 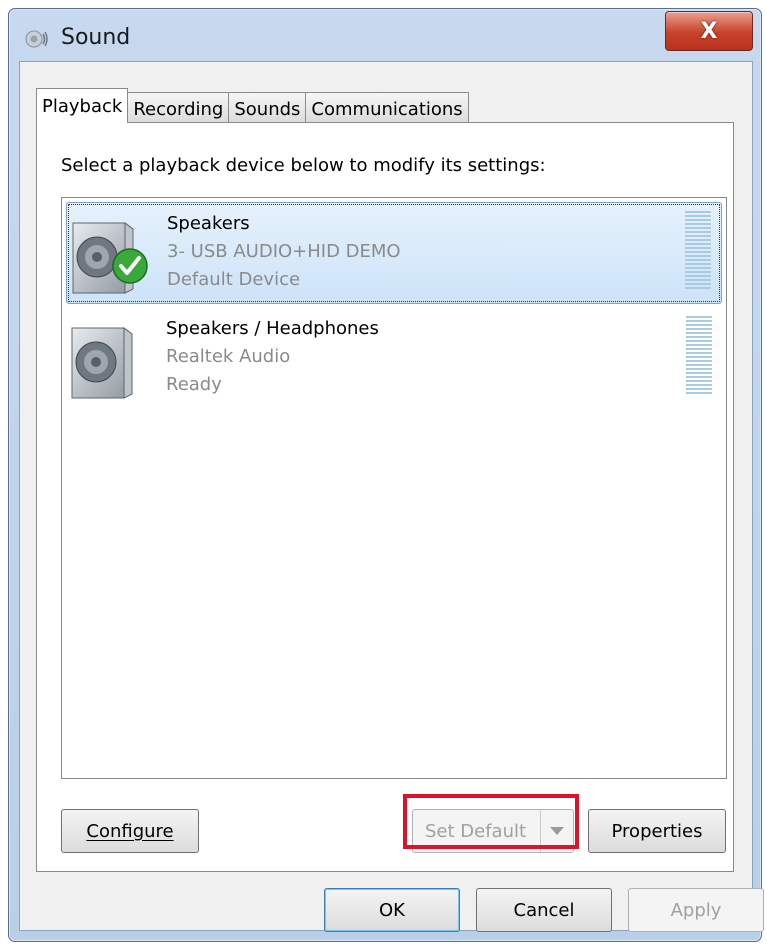 I want to click on apply-label: Apply, so click(x=696, y=910).